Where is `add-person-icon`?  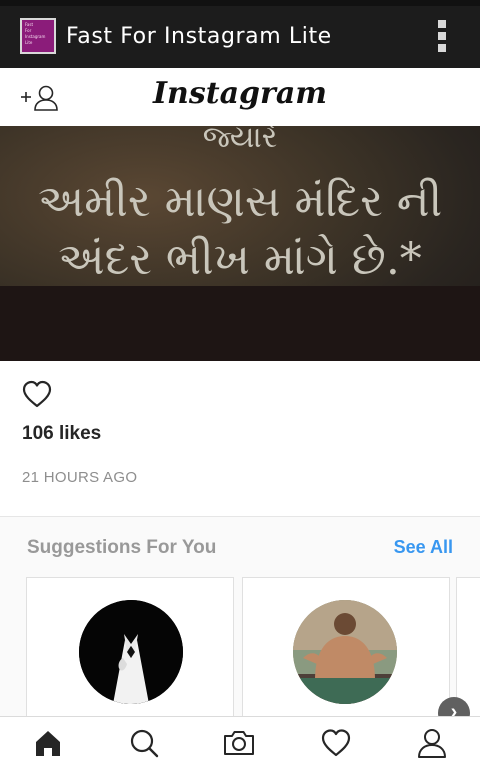
add-person-icon is located at coordinates (40, 98).